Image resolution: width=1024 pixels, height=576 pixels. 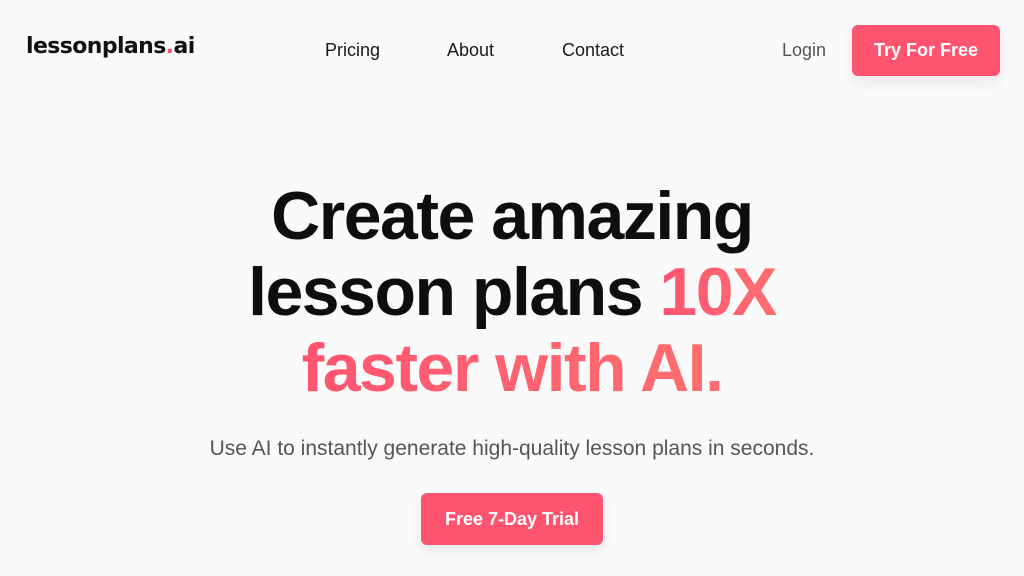 I want to click on nav-link-pricing: Pricing, so click(x=352, y=50).